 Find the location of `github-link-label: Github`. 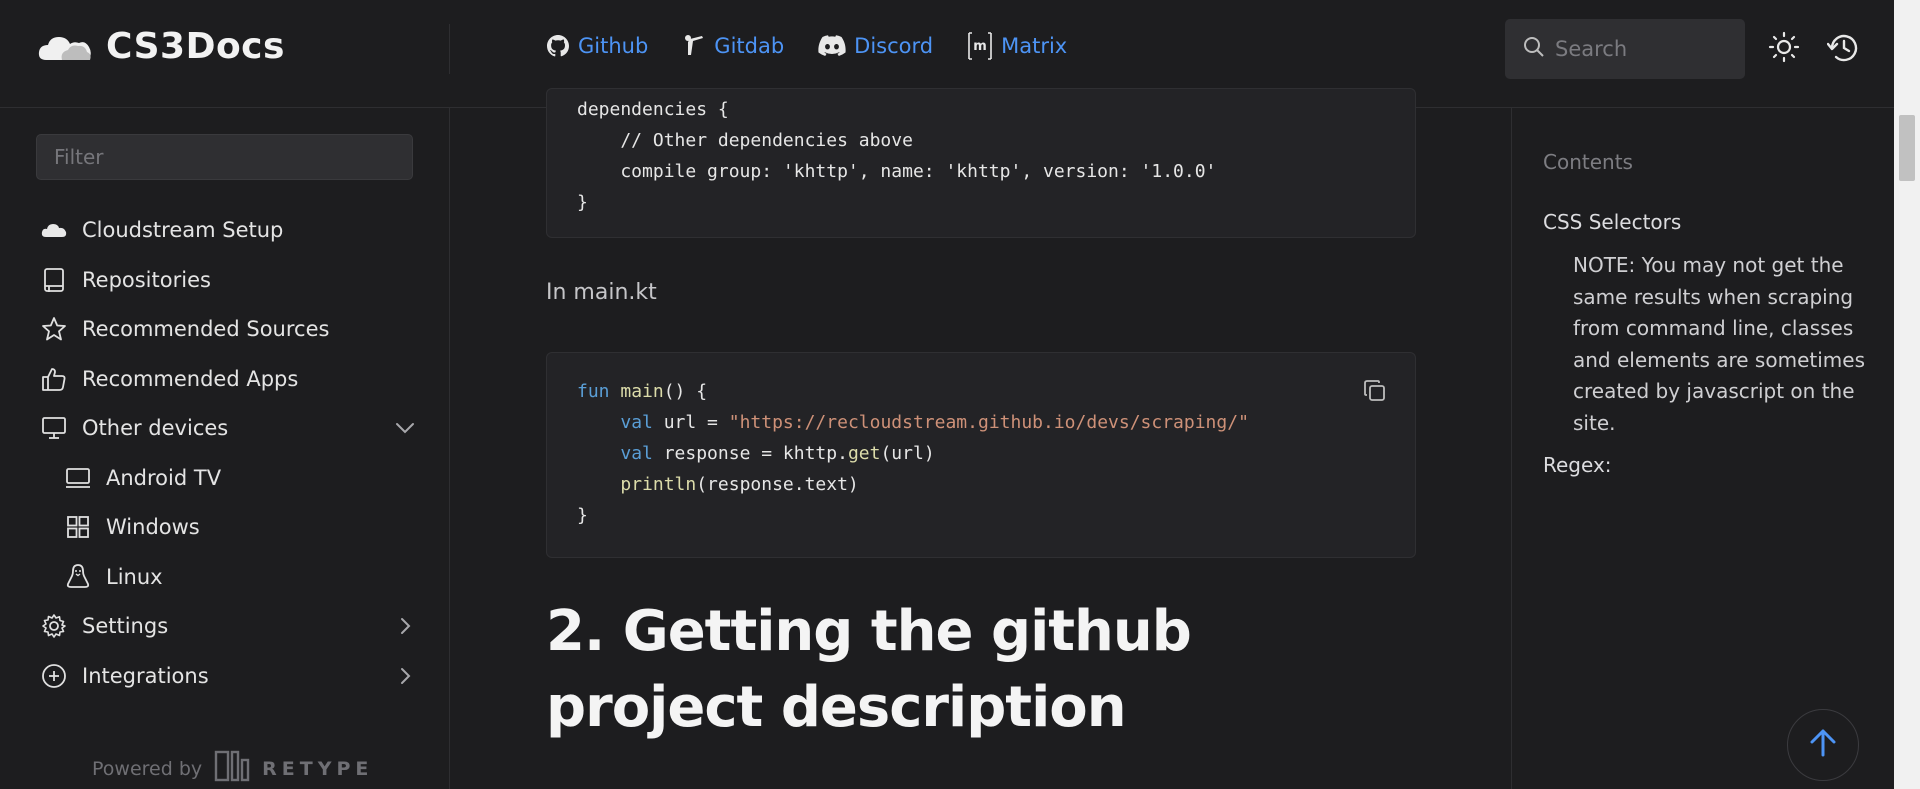

github-link-label: Github is located at coordinates (613, 46).